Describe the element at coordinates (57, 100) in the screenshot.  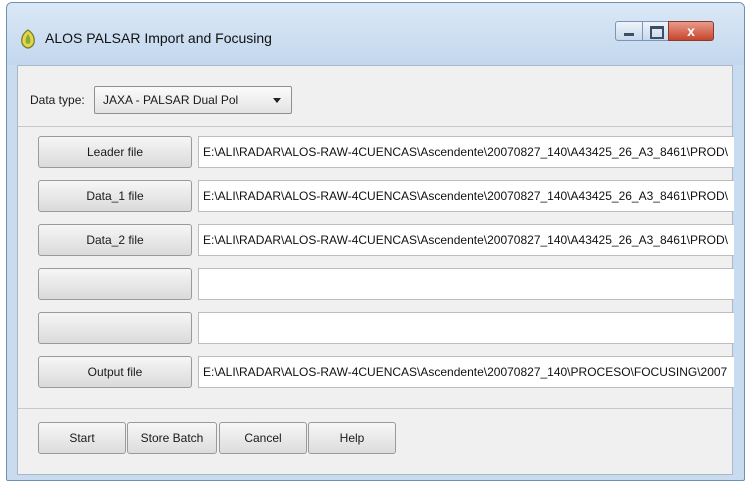
I see `data-type-label: Data type:` at that location.